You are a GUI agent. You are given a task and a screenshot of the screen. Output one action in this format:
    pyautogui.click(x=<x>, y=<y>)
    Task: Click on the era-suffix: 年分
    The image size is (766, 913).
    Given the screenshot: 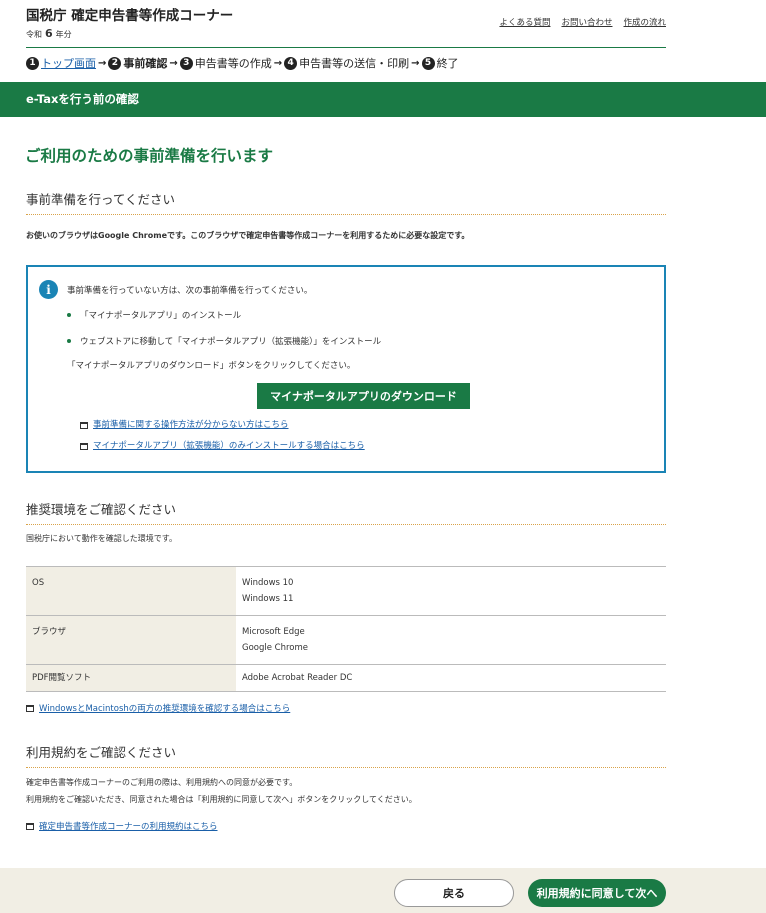 What is the action you would take?
    pyautogui.click(x=63, y=34)
    